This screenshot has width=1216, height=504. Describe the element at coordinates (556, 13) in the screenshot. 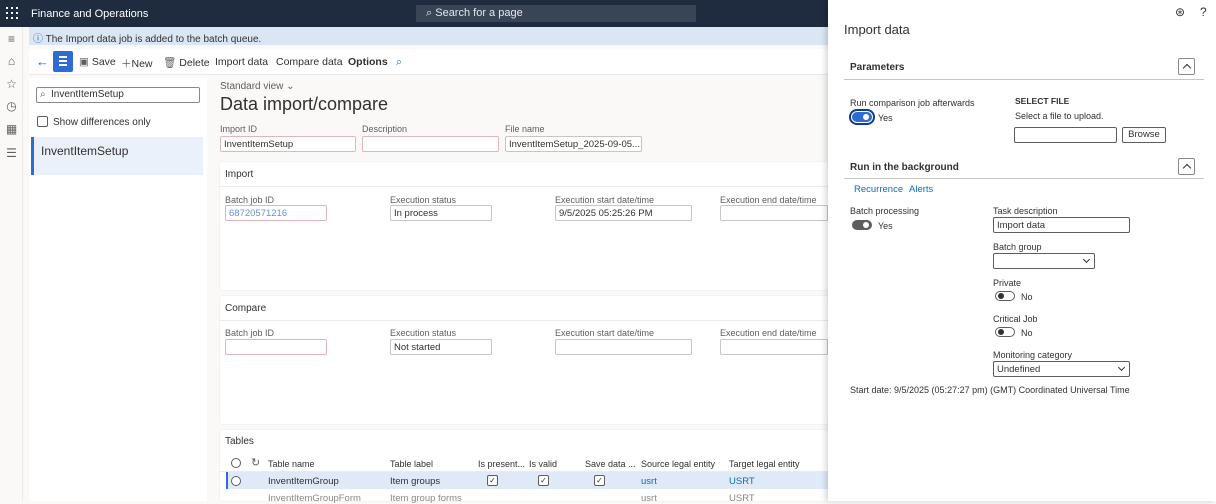

I see `global-search-box: ⌕ Search for a page` at that location.